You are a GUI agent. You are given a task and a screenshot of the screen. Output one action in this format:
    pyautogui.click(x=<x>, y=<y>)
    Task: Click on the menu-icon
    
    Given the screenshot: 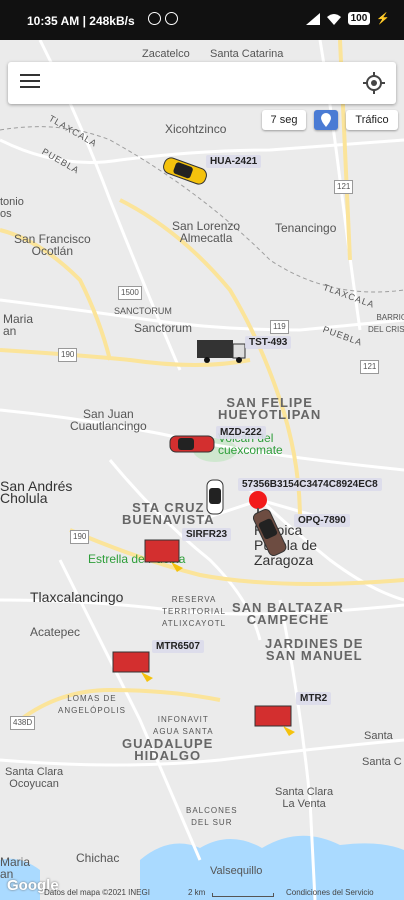 What is the action you would take?
    pyautogui.click(x=30, y=83)
    